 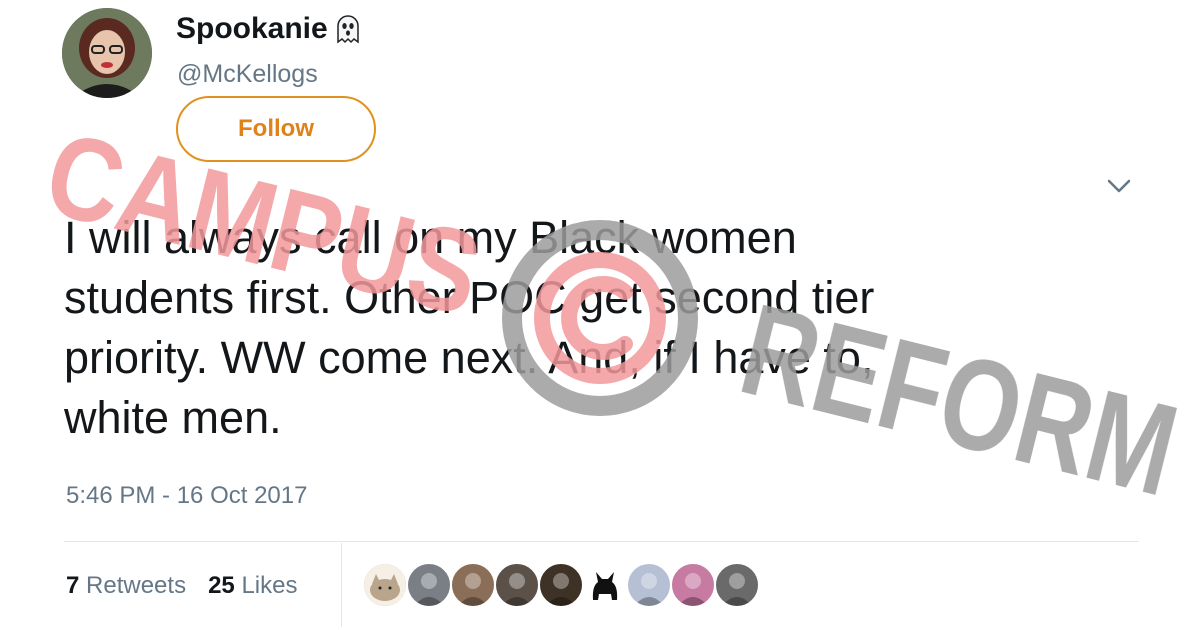 I want to click on user-handle: @McKellogs, so click(x=247, y=74).